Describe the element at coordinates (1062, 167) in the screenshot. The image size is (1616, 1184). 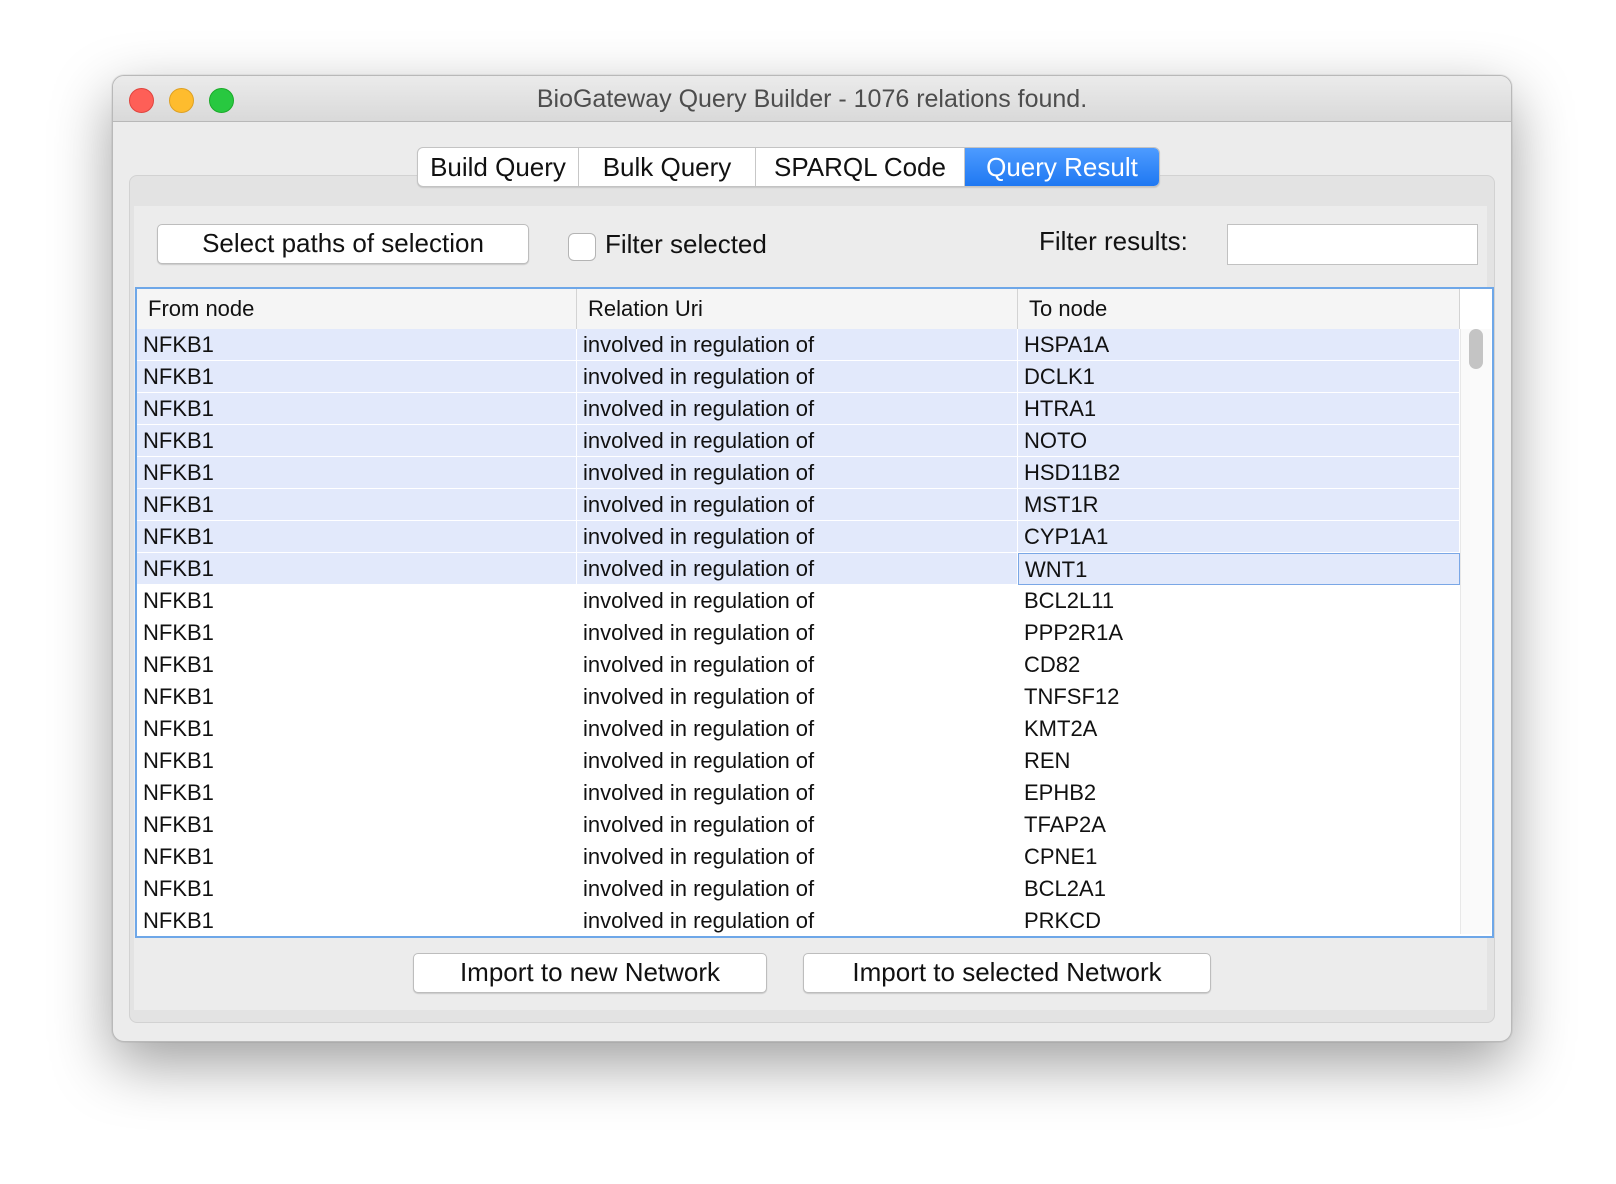
I see `tab-query-result: Query Result` at that location.